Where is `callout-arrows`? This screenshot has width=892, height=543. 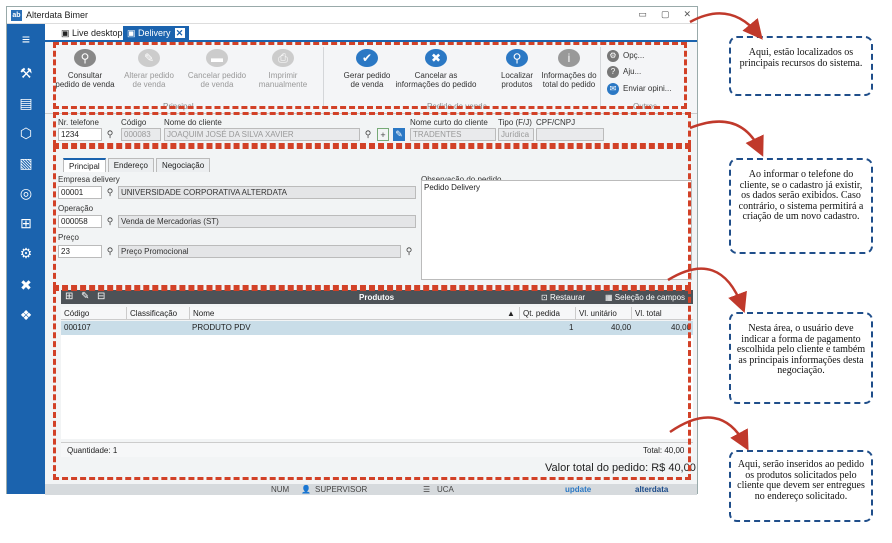
callout-arrows is located at coordinates (715, 231).